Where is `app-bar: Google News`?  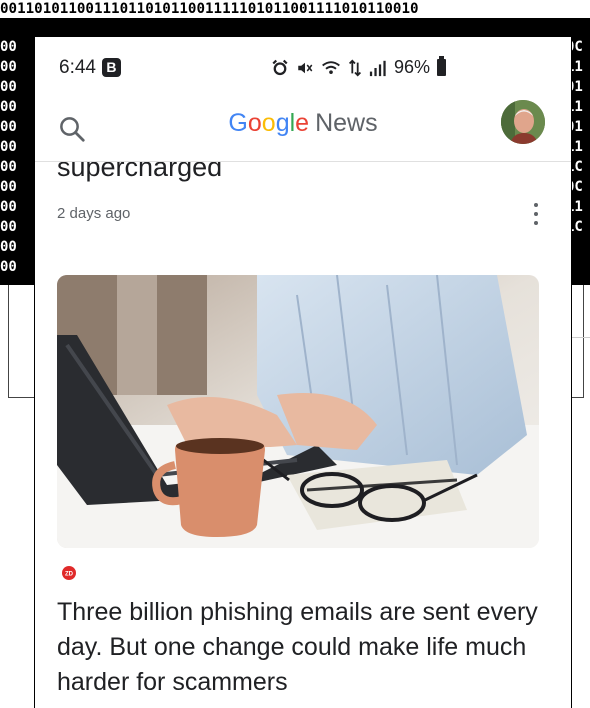
app-bar: Google News is located at coordinates (303, 129).